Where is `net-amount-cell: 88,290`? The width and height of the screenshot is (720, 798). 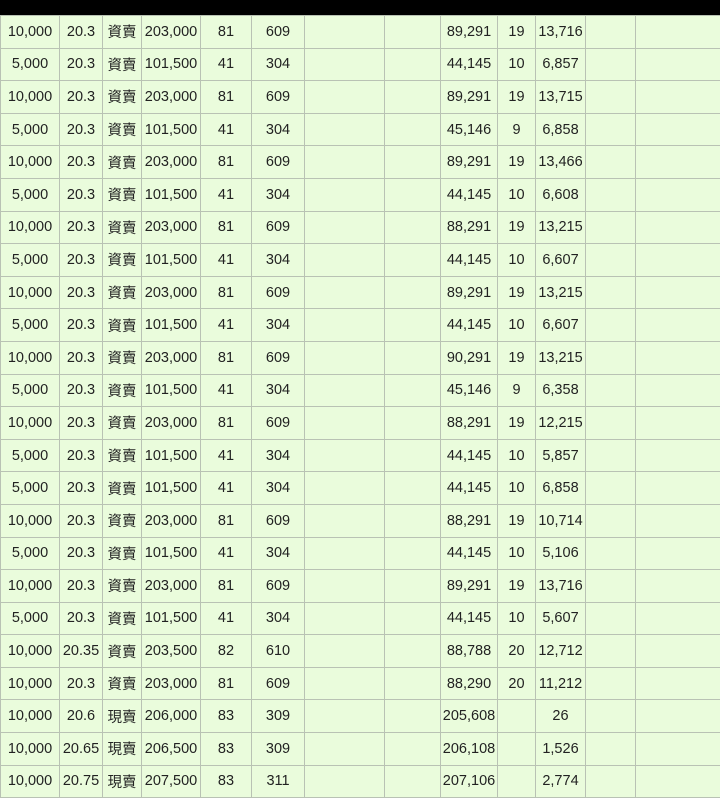 net-amount-cell: 88,290 is located at coordinates (469, 683).